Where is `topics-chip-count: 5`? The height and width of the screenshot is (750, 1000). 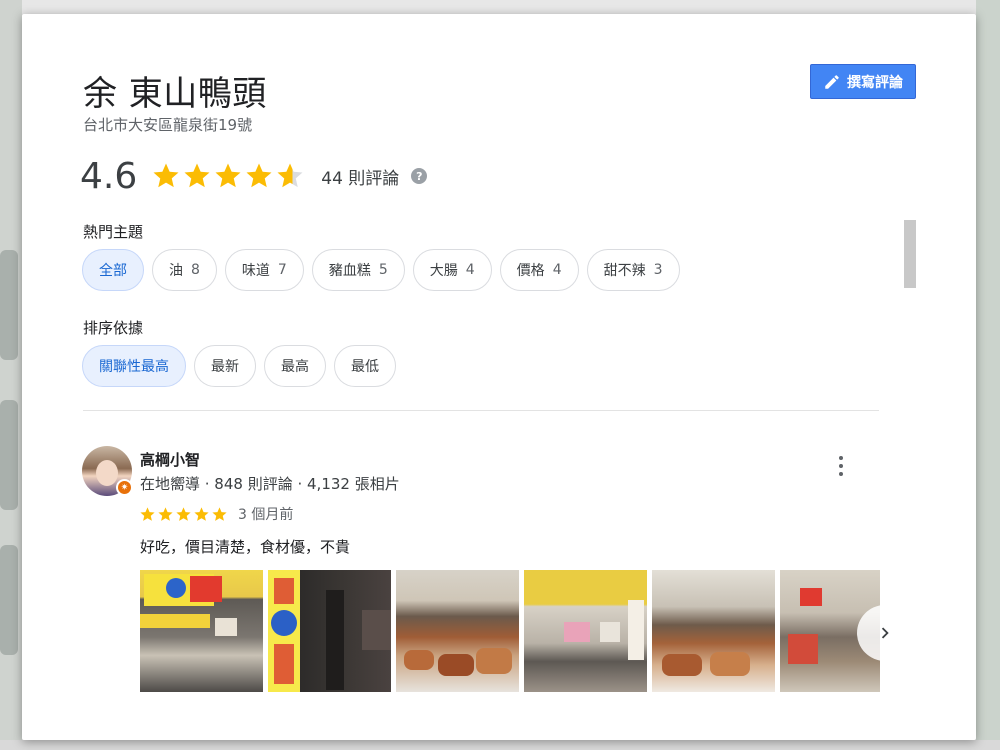
topics-chip-count: 5 is located at coordinates (383, 270).